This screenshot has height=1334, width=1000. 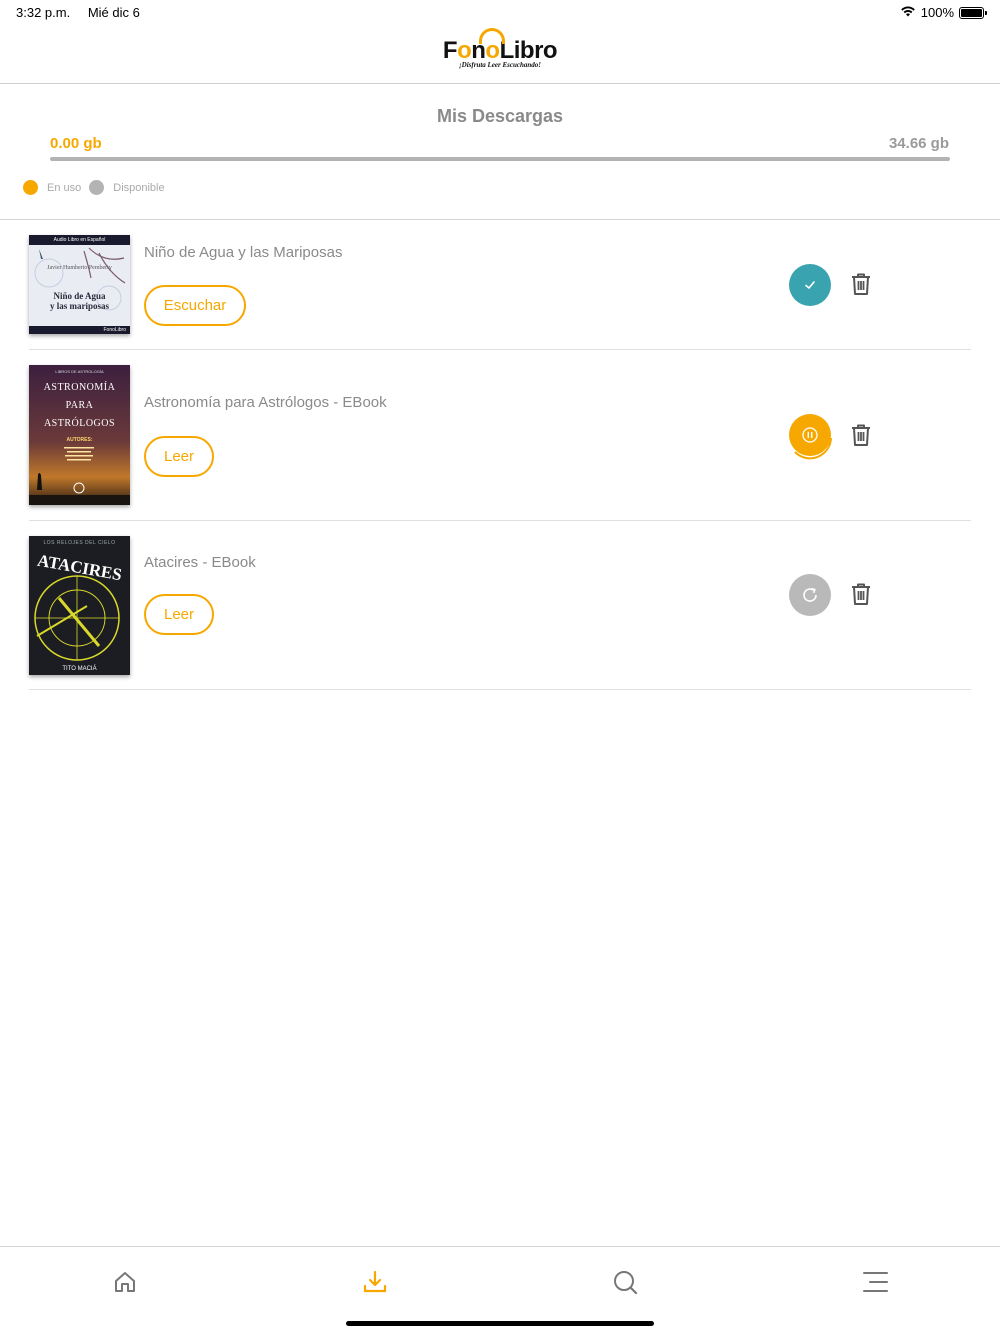 I want to click on home-indicator, so click(x=500, y=1323).